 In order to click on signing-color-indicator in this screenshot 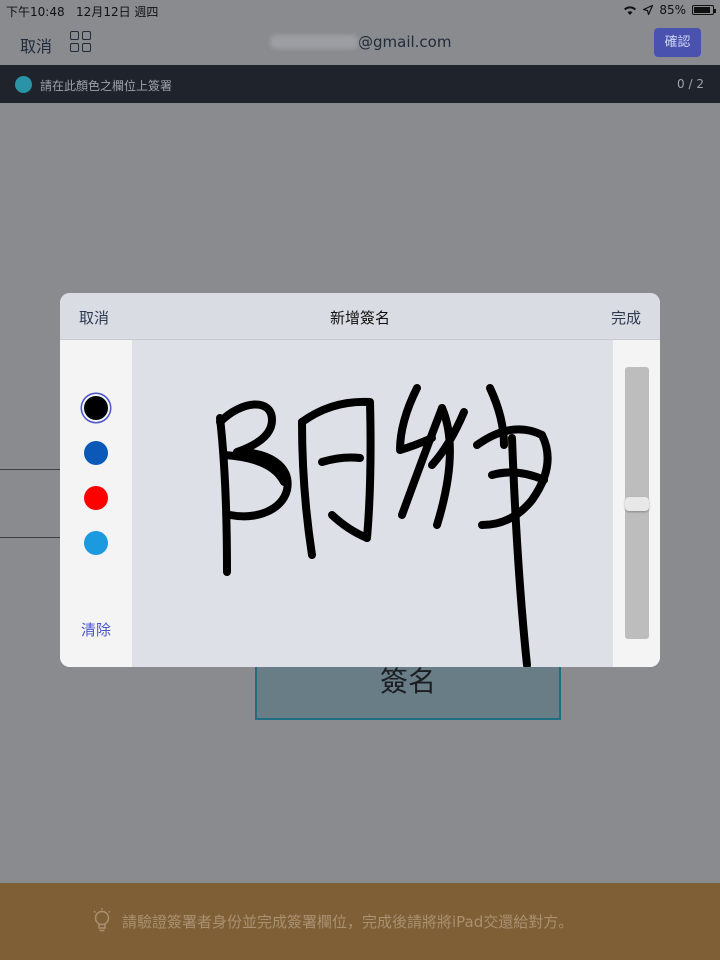, I will do `click(23, 84)`.